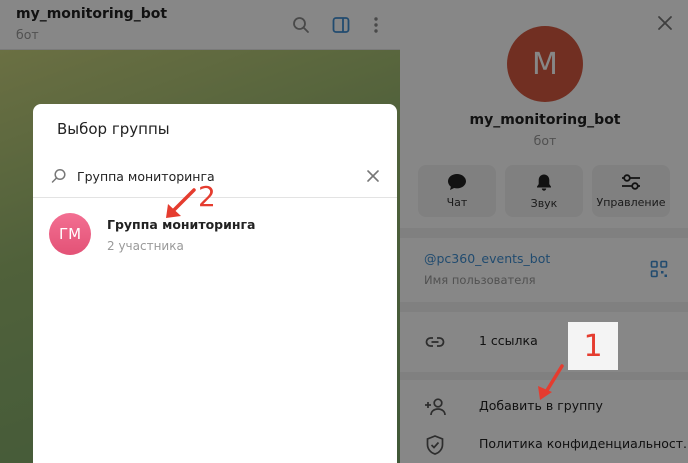  I want to click on clear-search-icon, so click(373, 176).